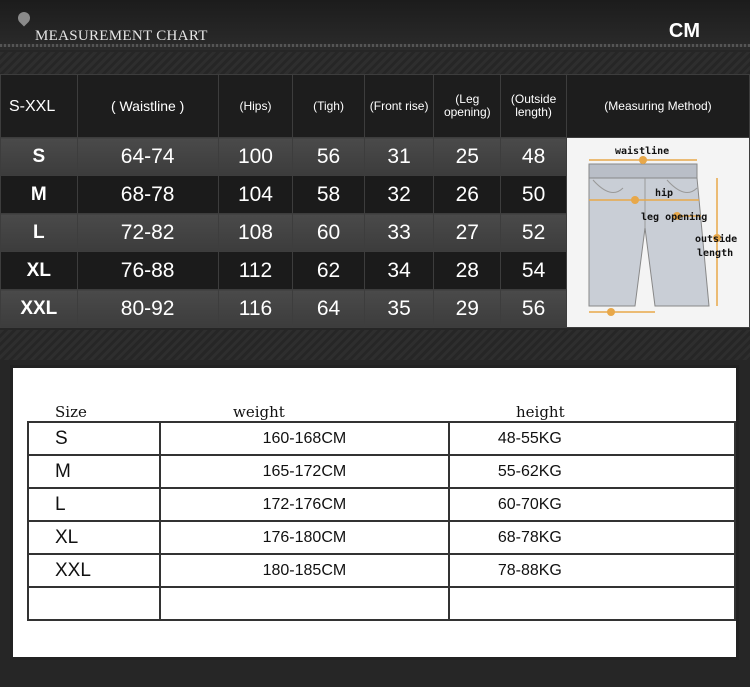  What do you see at coordinates (328, 308) in the screenshot?
I see `thigh-value: 64` at bounding box center [328, 308].